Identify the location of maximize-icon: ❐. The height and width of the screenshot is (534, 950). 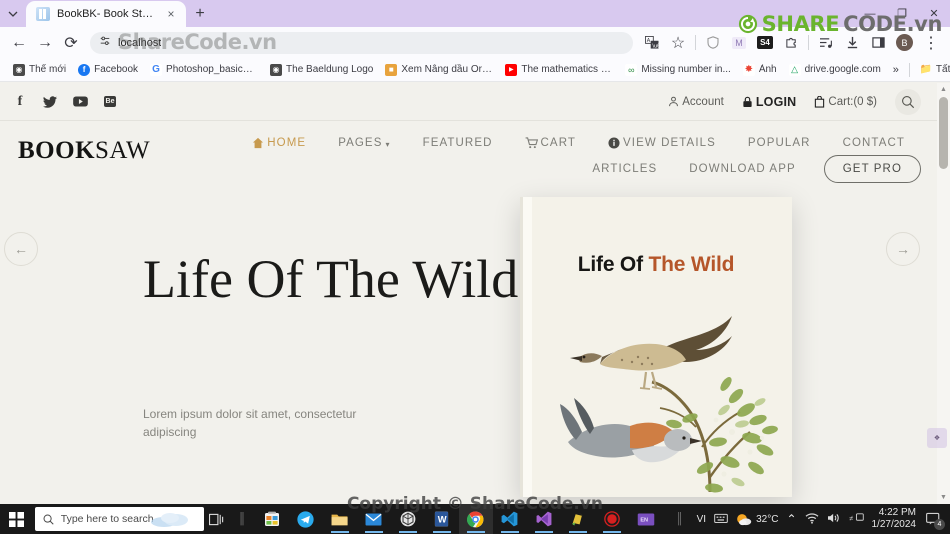
(902, 13).